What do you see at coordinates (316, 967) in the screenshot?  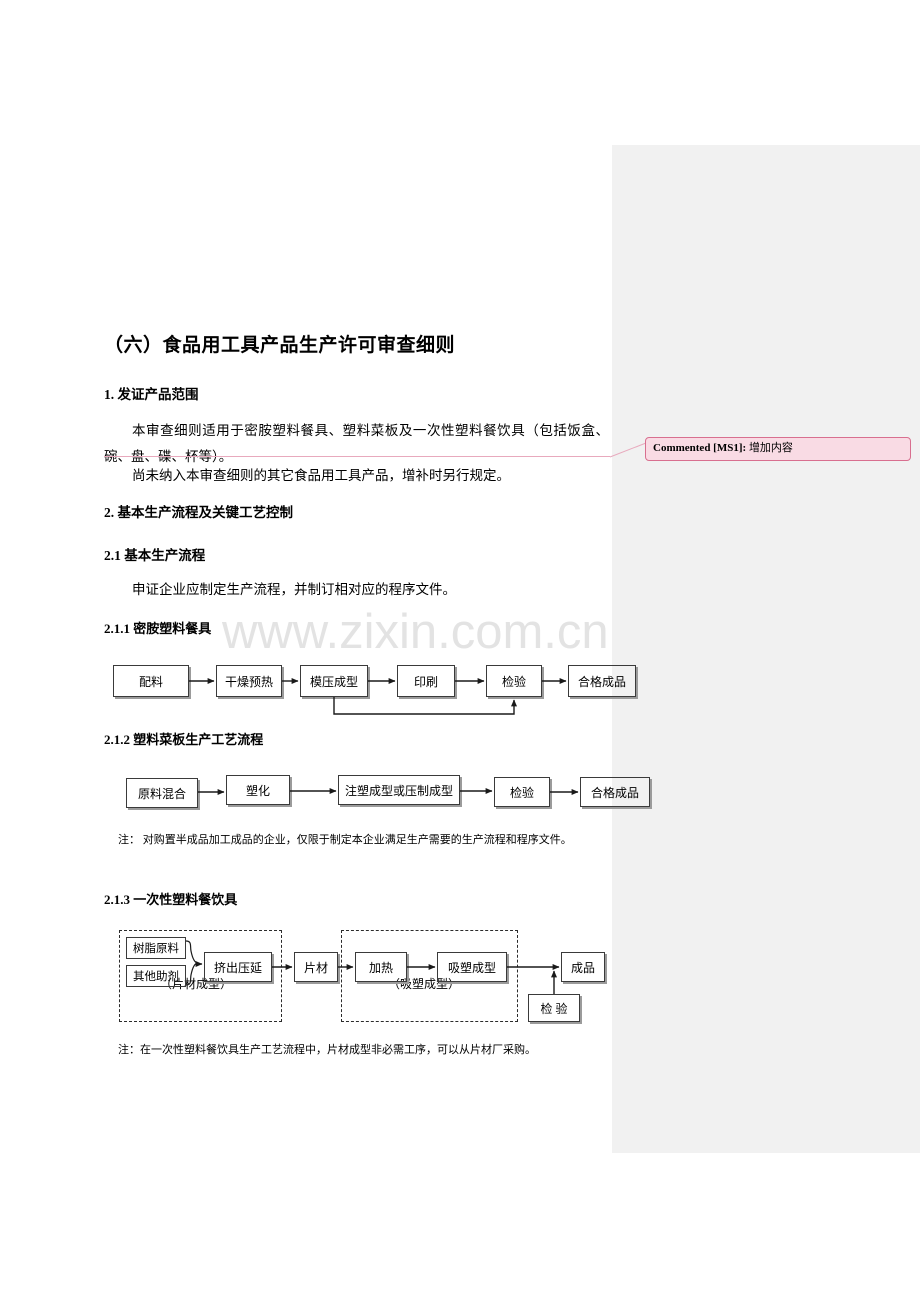 I see `flow3-node-sheet: 片材` at bounding box center [316, 967].